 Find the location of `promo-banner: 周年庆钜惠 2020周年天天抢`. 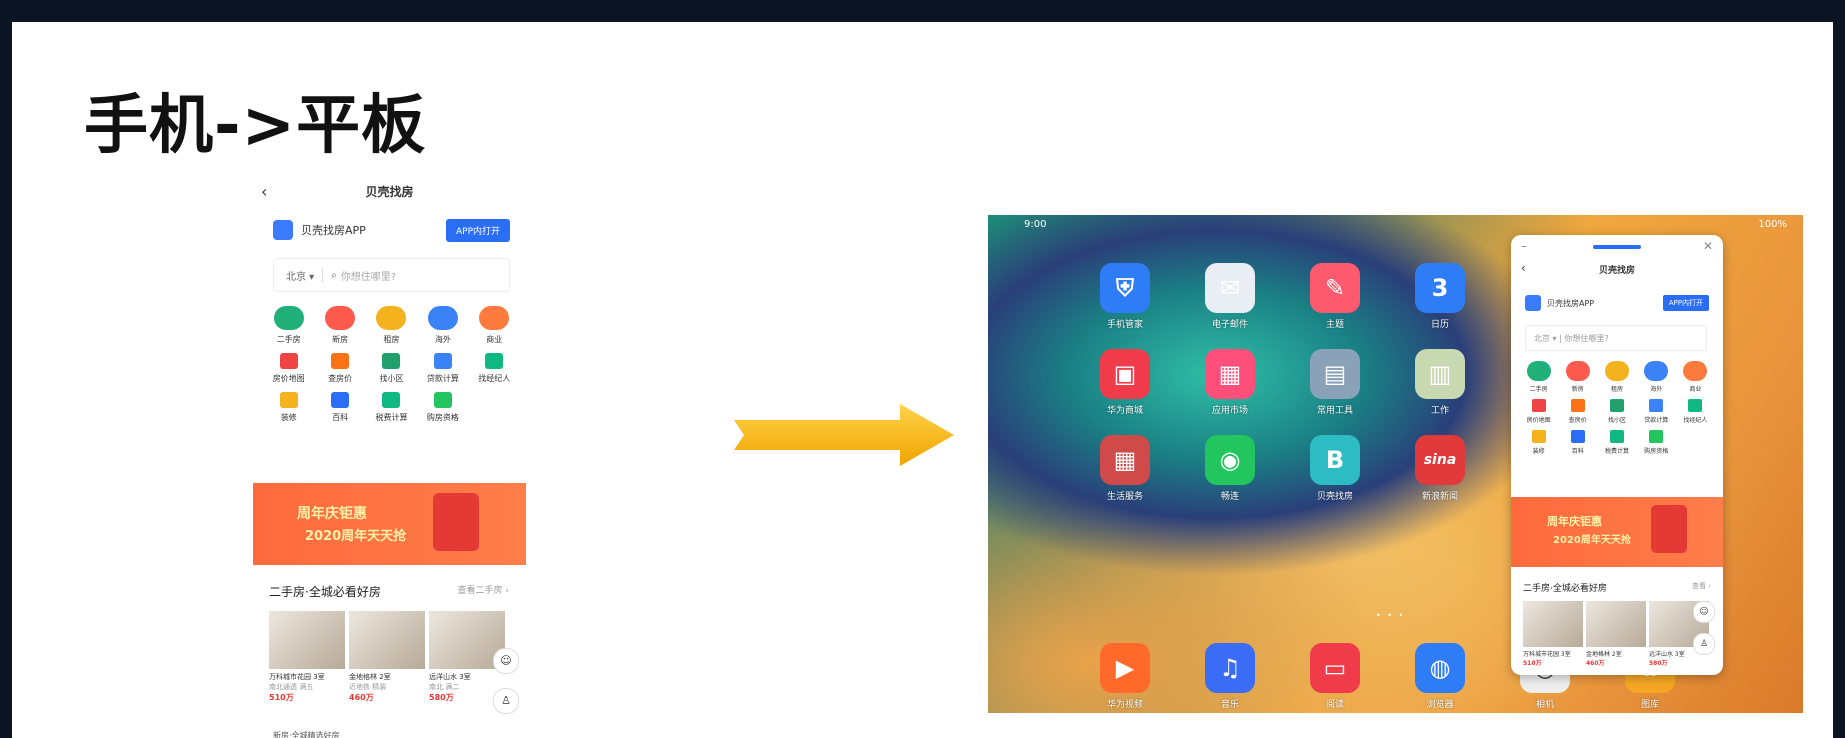

promo-banner: 周年庆钜惠 2020周年天天抢 is located at coordinates (389, 524).